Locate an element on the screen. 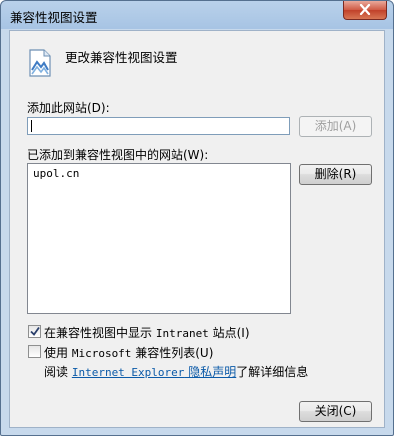  checkmark-icon is located at coordinates (35, 331).